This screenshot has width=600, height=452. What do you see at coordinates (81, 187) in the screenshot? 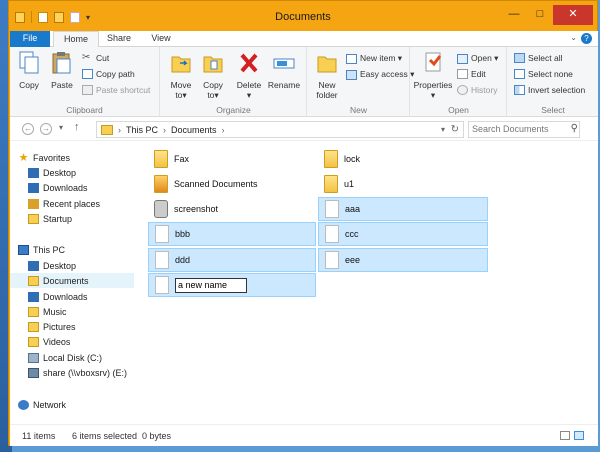
I see `nav-item-downloads: Downloads` at bounding box center [81, 187].